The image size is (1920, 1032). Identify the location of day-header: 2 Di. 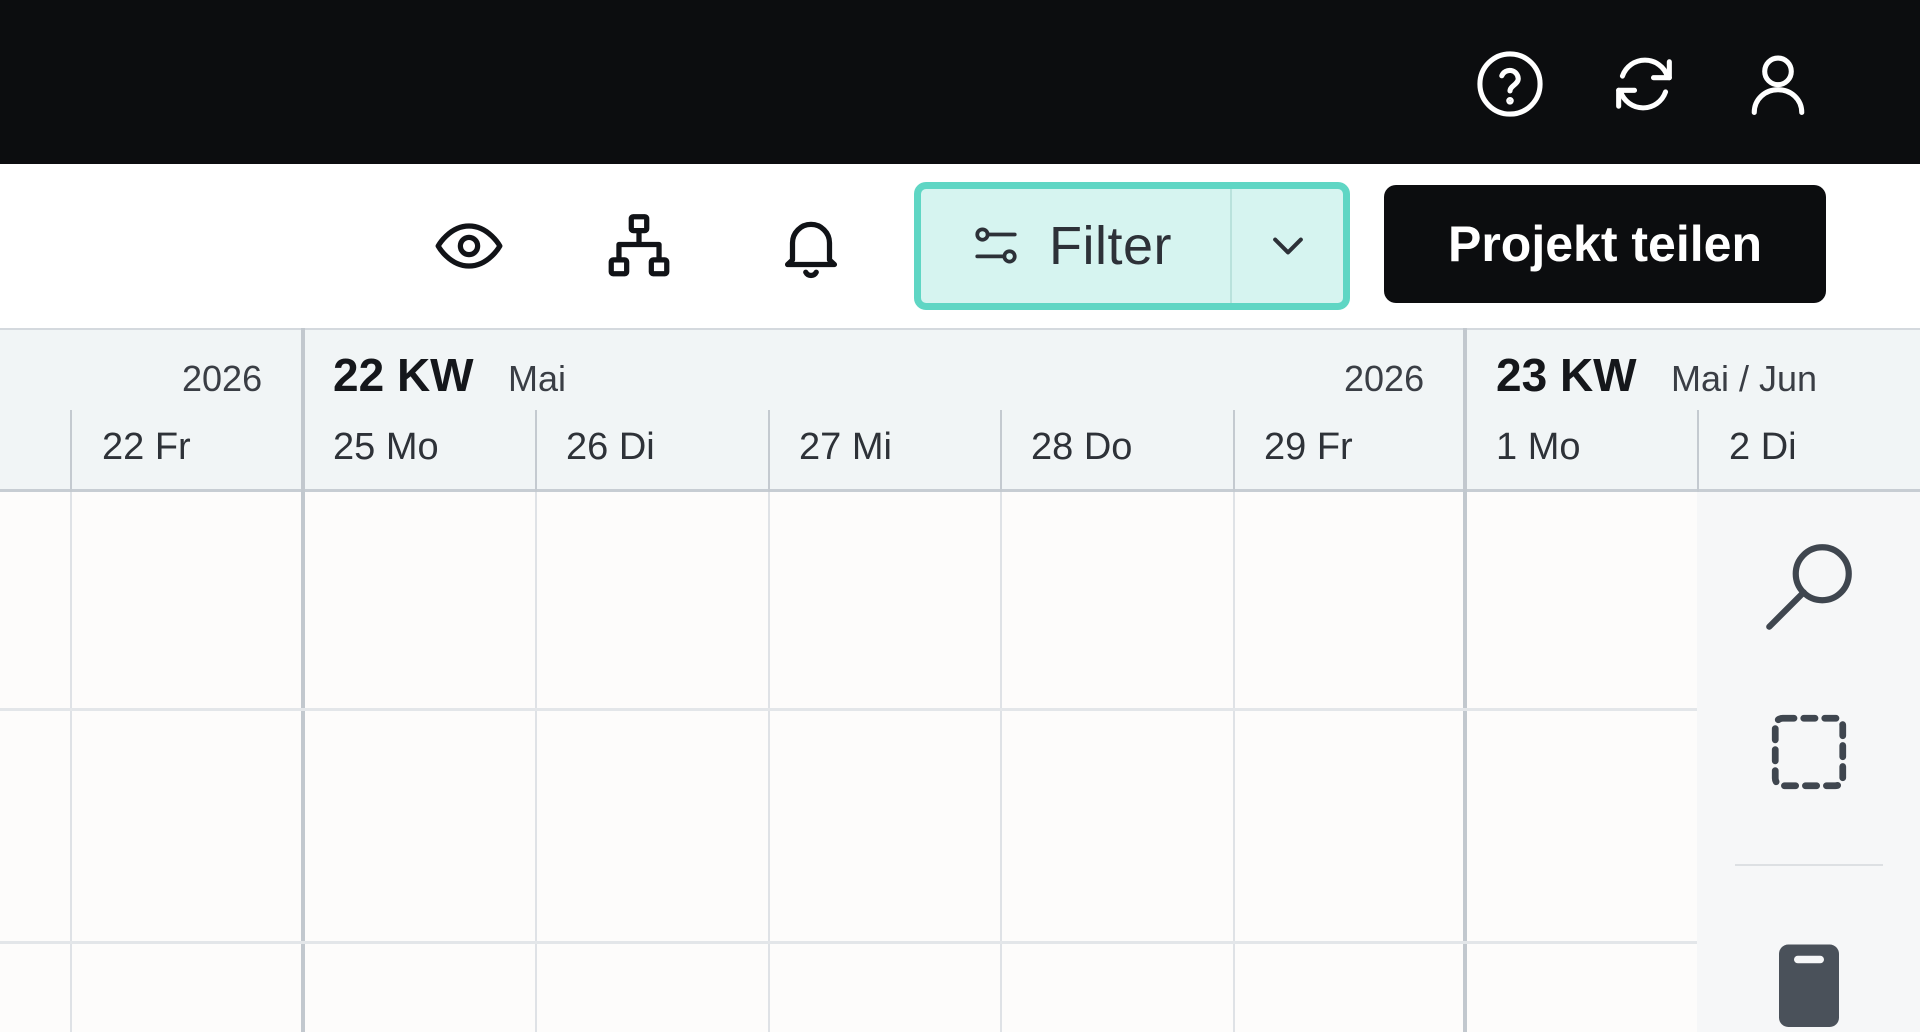
(1763, 447).